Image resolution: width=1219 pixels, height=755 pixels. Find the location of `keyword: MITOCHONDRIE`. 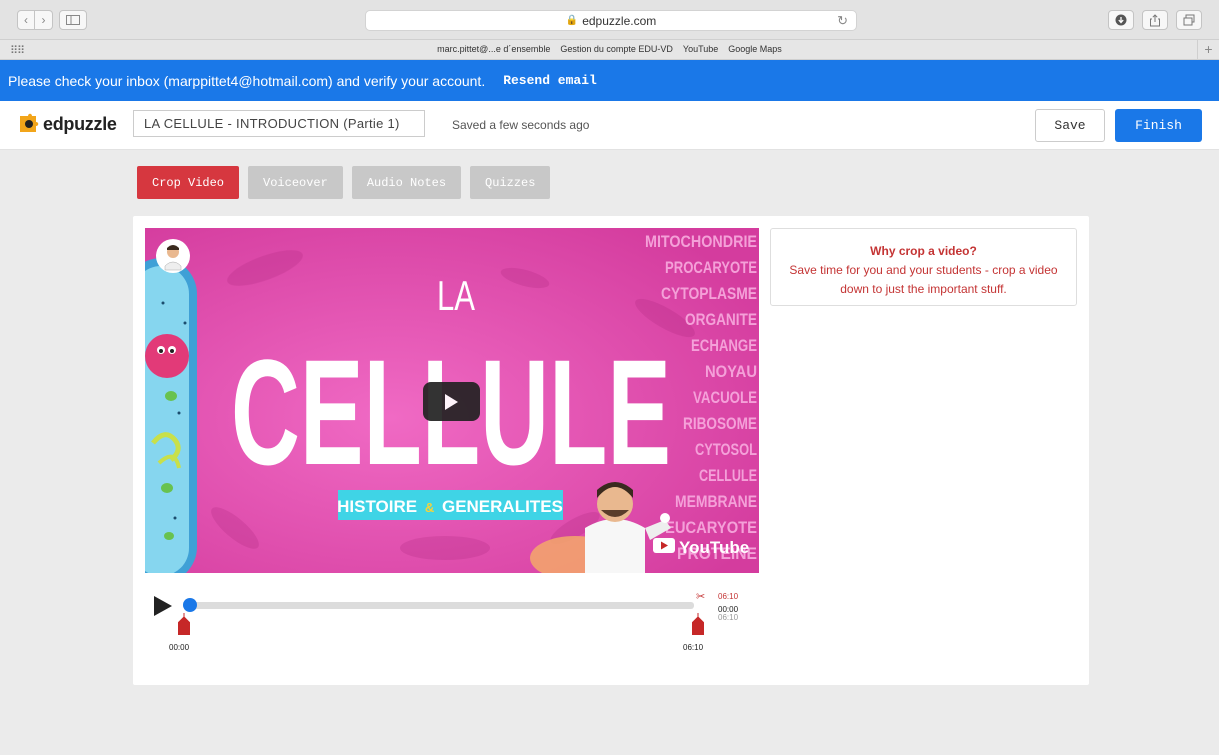

keyword: MITOCHONDRIE is located at coordinates (701, 241).